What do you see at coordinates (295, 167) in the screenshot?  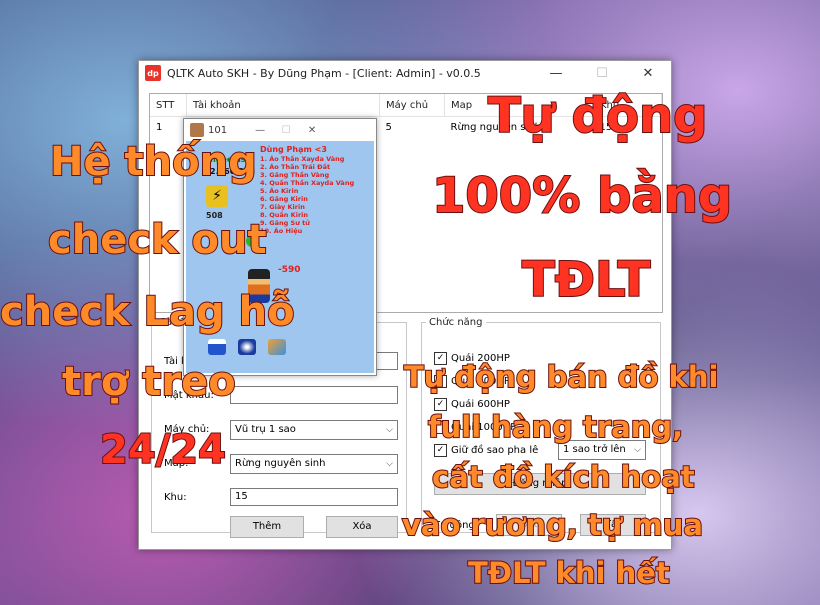 I see `list-item: 2. Áo Thần Trái Đất` at bounding box center [295, 167].